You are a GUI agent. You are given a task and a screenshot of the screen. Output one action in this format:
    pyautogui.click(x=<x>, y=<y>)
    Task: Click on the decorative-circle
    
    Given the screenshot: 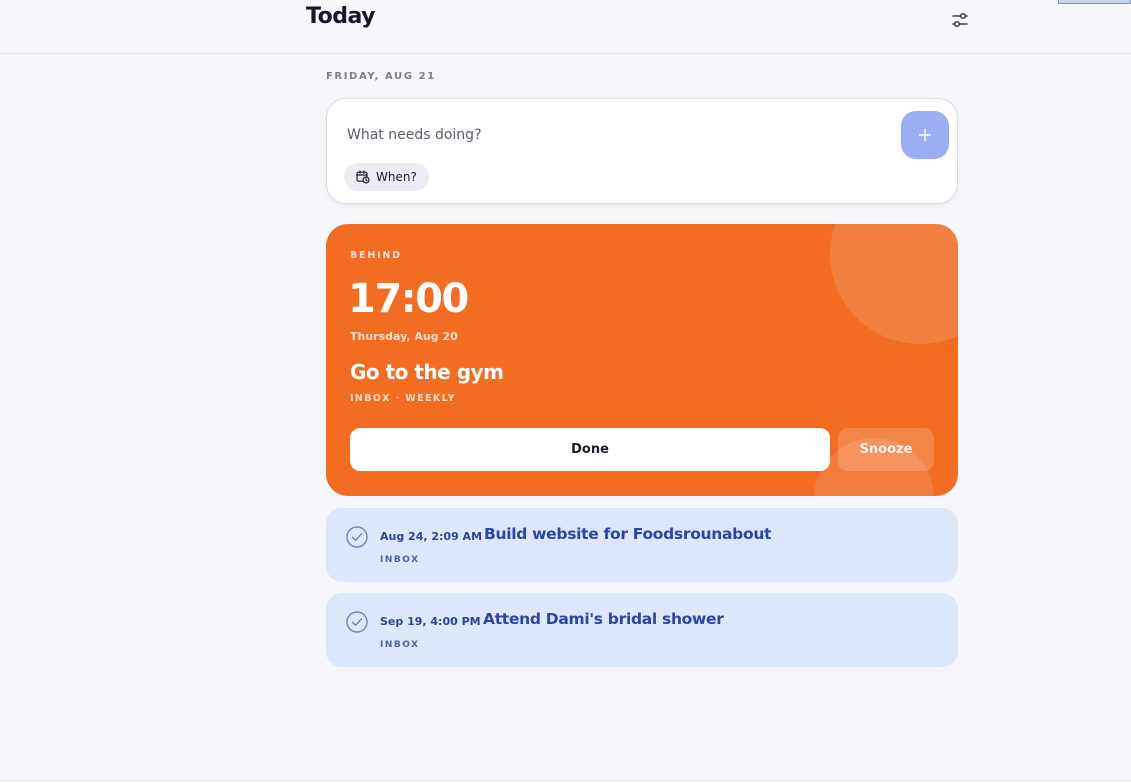 What is the action you would take?
    pyautogui.click(x=894, y=284)
    